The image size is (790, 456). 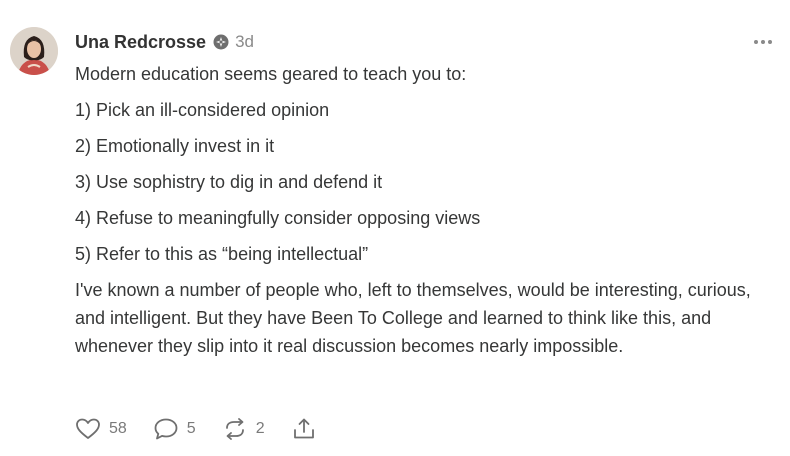 I want to click on share-button, so click(x=304, y=429).